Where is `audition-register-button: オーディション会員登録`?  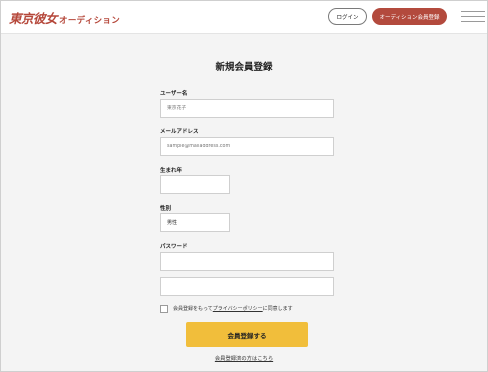 audition-register-button: オーディション会員登録 is located at coordinates (409, 16).